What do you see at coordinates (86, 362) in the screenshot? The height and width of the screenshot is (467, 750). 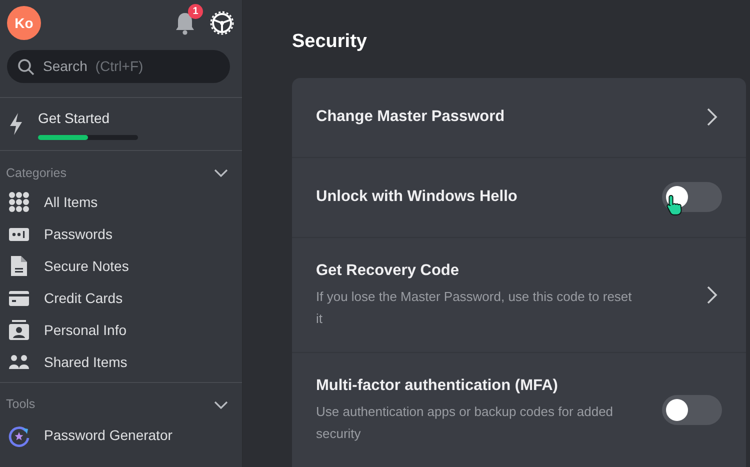 I see `item-label: Shared Items` at bounding box center [86, 362].